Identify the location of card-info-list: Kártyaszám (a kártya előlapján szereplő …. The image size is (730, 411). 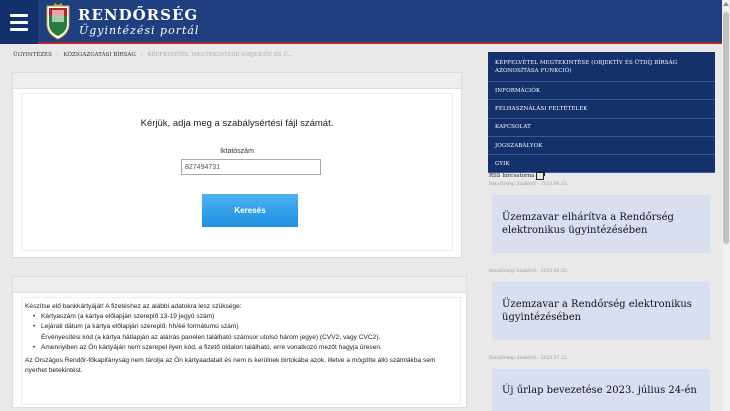
(245, 332).